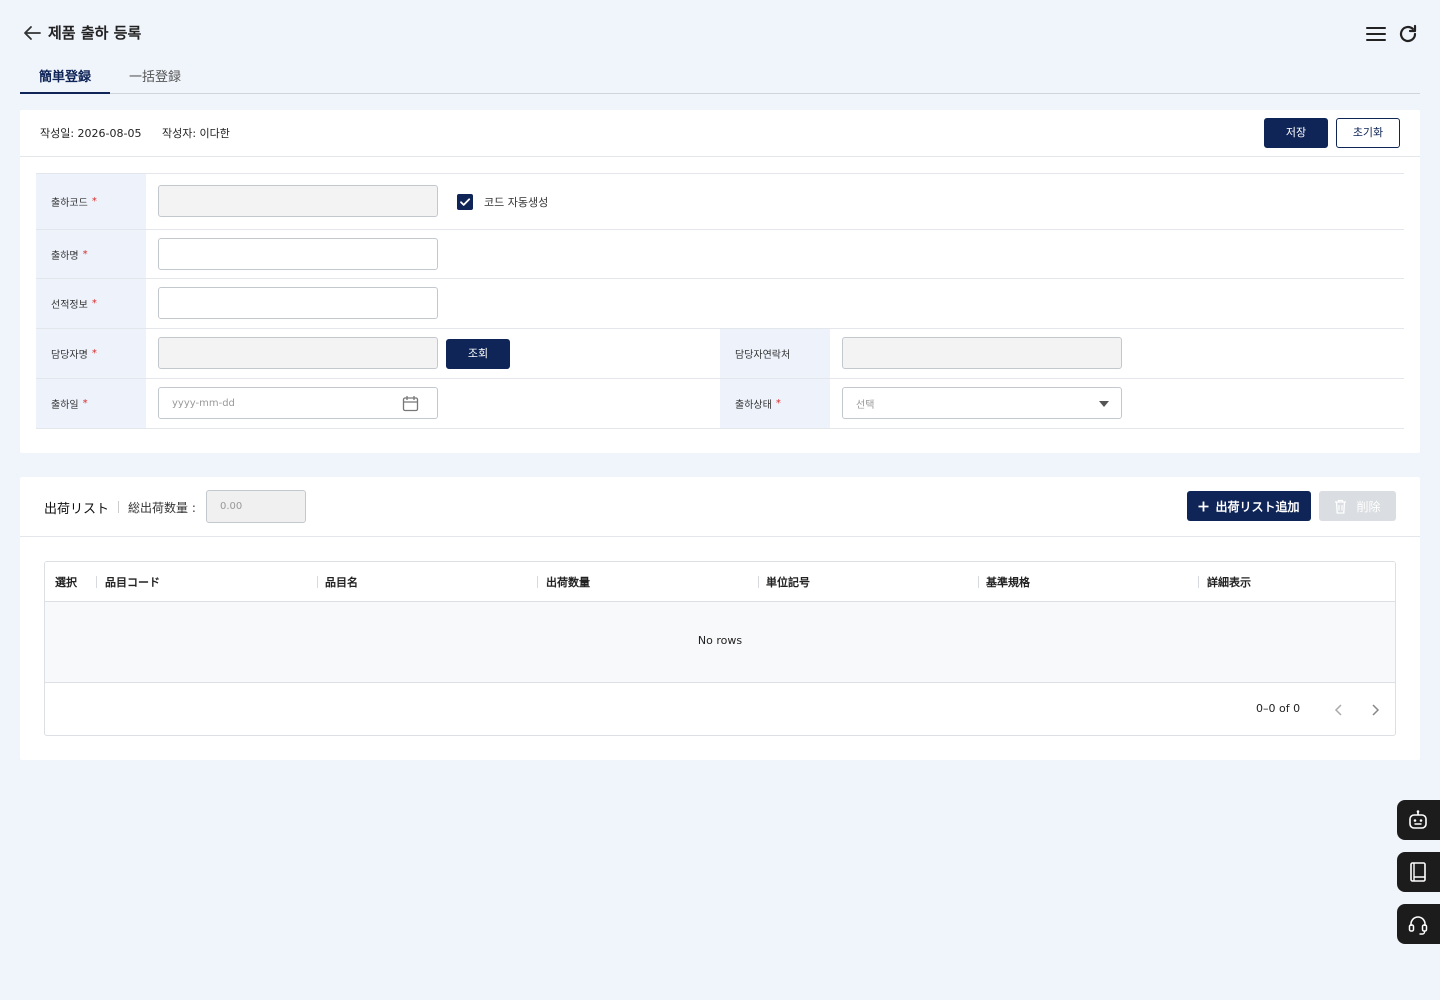  I want to click on empty-message: No rows, so click(720, 640).